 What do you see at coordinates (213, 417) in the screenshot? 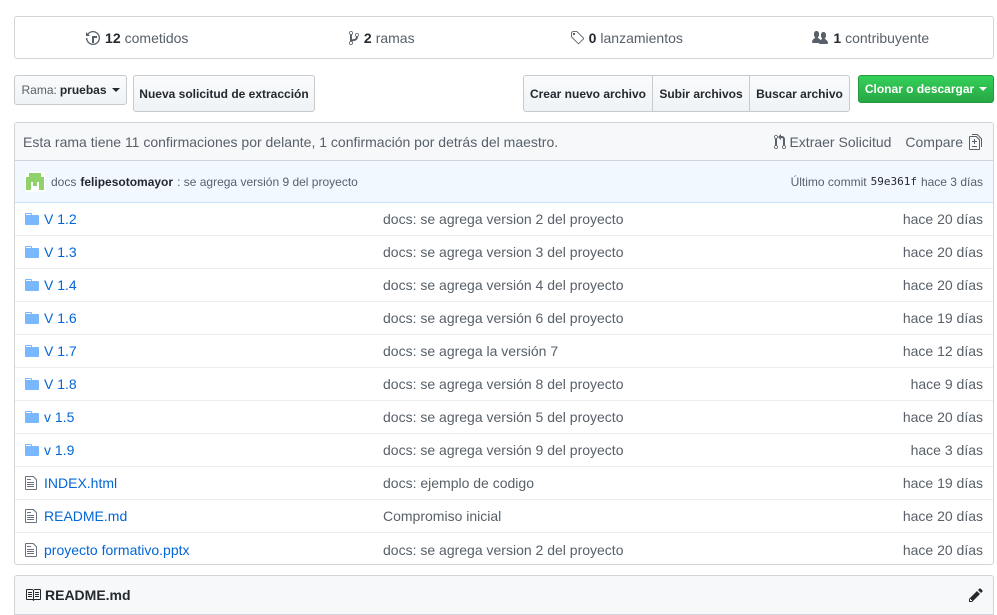
I see `file-name-link: v 1.5` at bounding box center [213, 417].